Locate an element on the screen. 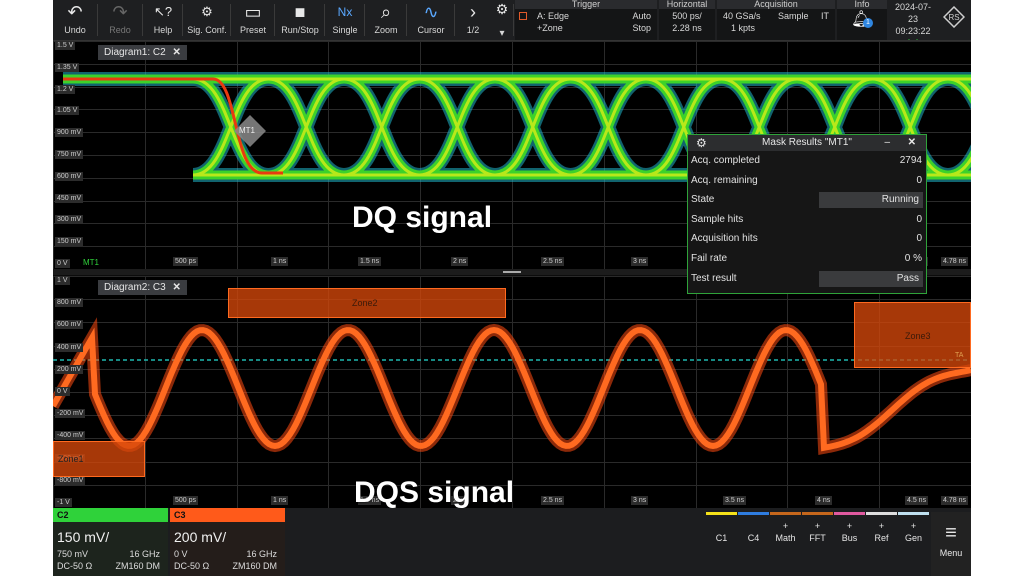 This screenshot has width=1024, height=576. diagram1-tab-label: Diagram1: C2 is located at coordinates (135, 52).